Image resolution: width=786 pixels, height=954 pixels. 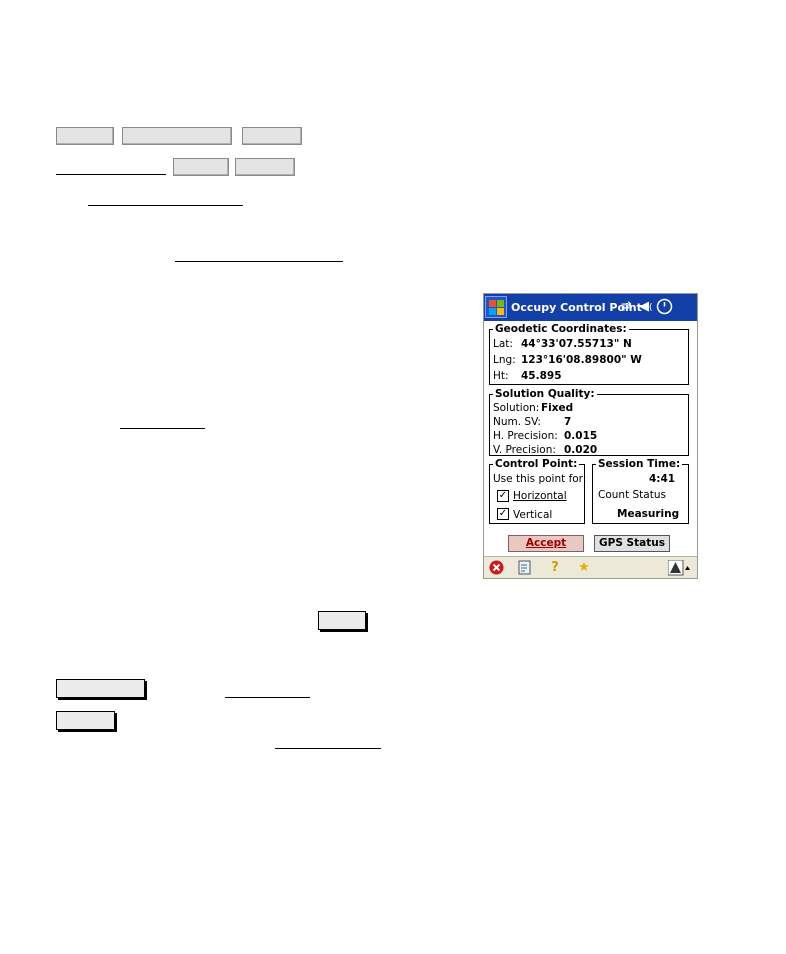 What do you see at coordinates (632, 495) in the screenshot?
I see `count-status-label: Count Status` at bounding box center [632, 495].